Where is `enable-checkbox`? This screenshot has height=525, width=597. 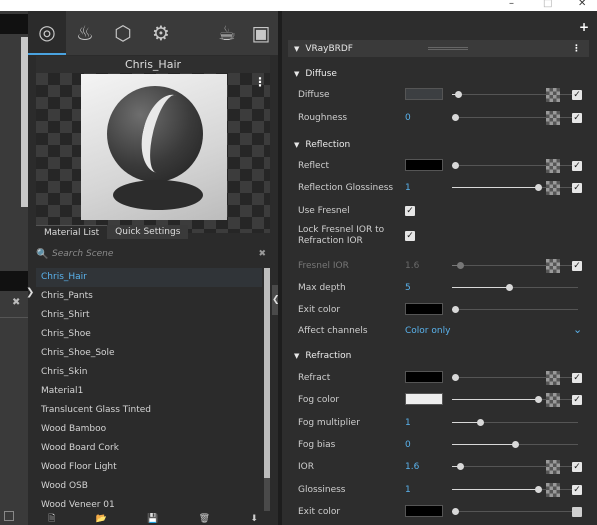
enable-checkbox is located at coordinates (577, 512).